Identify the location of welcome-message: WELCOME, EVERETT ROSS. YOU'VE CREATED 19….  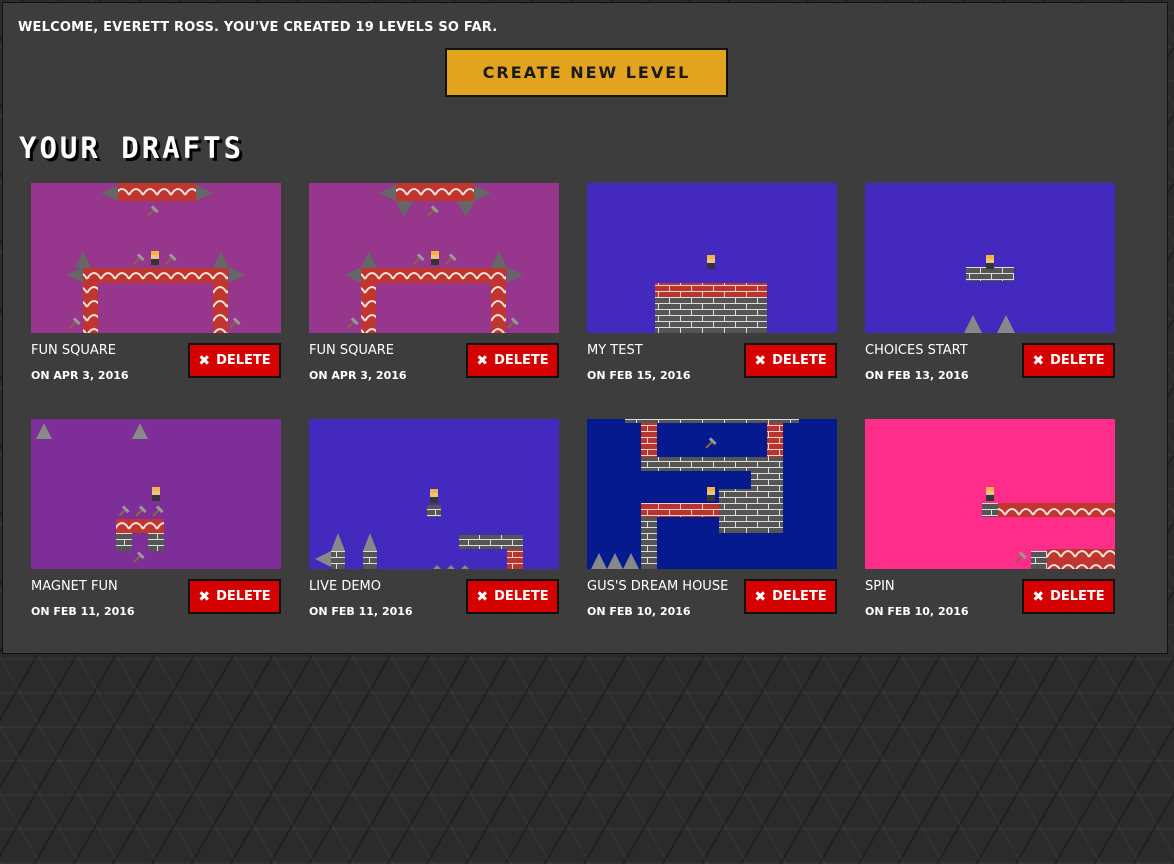
(258, 27).